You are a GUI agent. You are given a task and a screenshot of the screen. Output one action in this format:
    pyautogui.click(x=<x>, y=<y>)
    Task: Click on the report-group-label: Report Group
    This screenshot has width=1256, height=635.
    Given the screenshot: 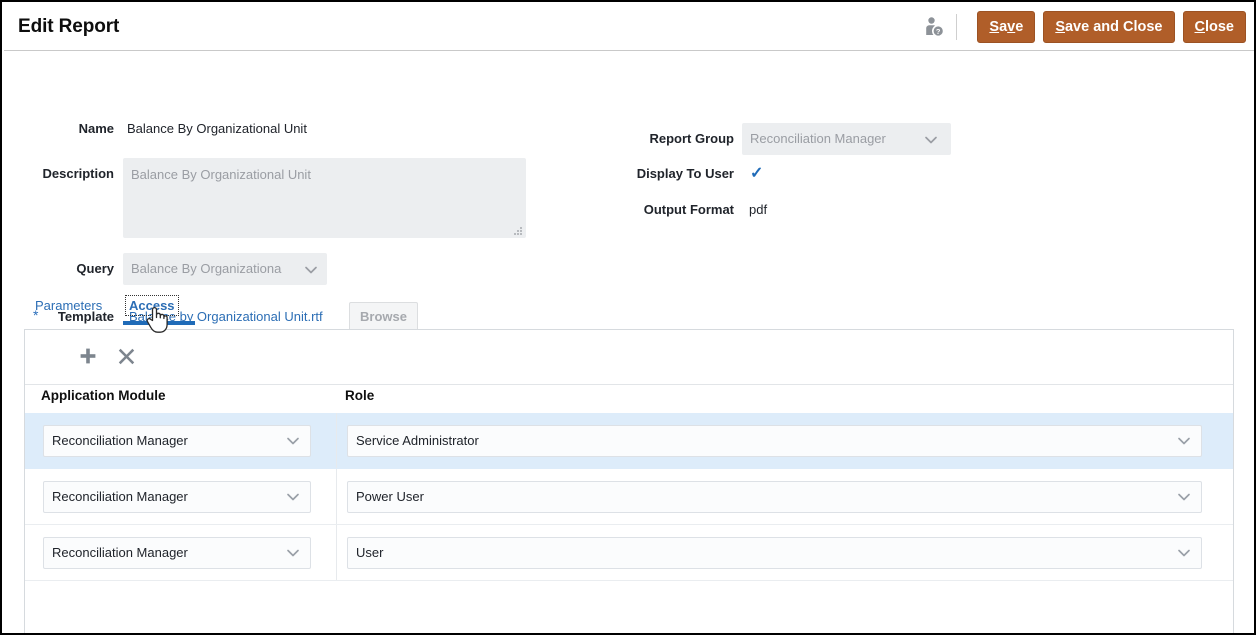 What is the action you would take?
    pyautogui.click(x=692, y=138)
    